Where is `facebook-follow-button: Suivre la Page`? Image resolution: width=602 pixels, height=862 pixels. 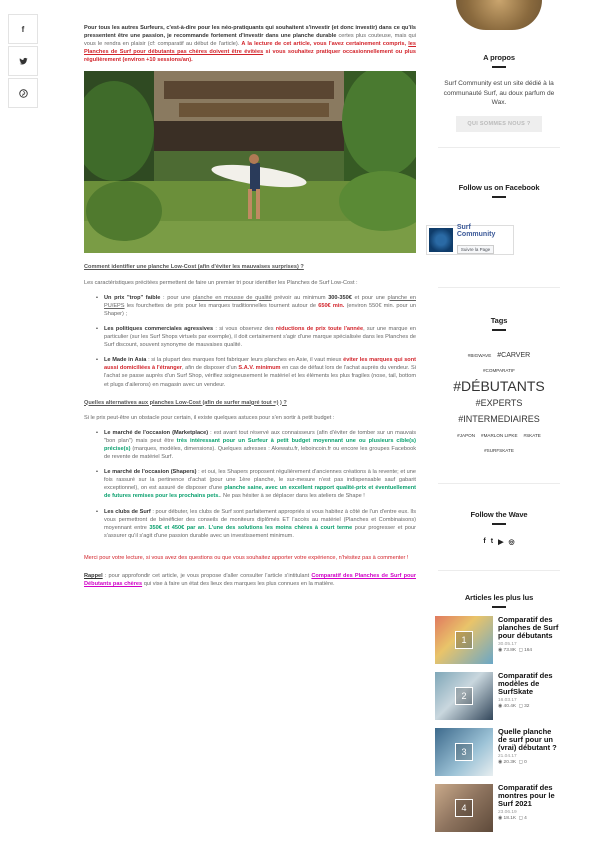 facebook-follow-button: Suivre la Page is located at coordinates (475, 249).